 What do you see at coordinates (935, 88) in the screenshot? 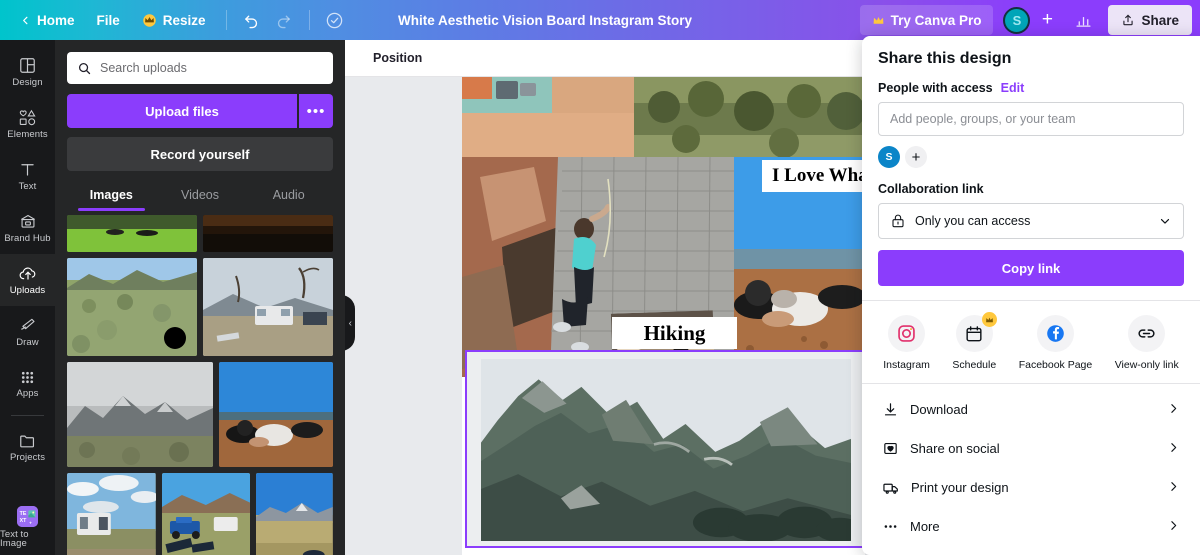
I see `people-with-access-label: People with access` at bounding box center [935, 88].